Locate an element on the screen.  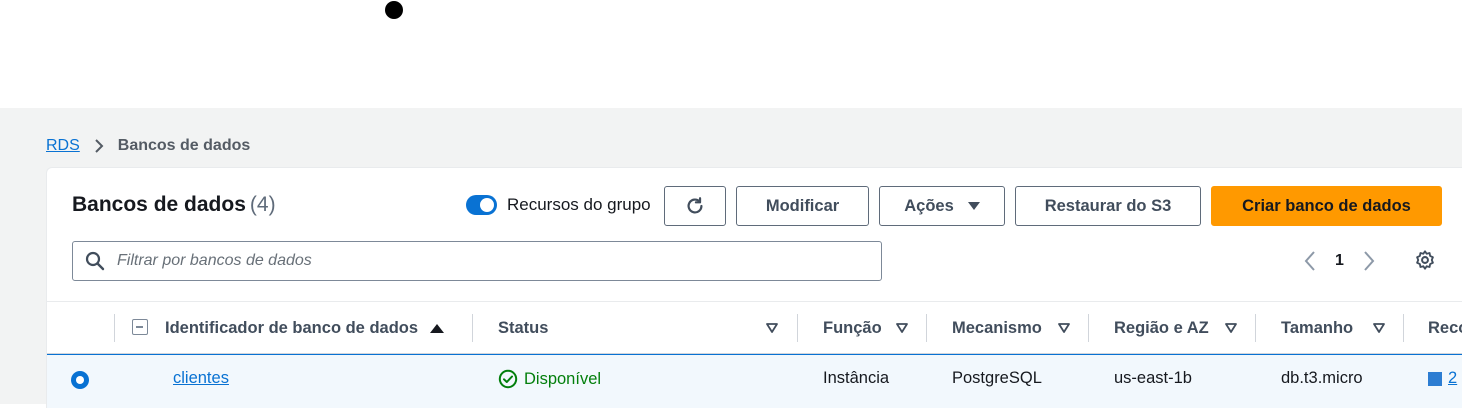
page-title-text: Bancos de dados is located at coordinates (159, 204).